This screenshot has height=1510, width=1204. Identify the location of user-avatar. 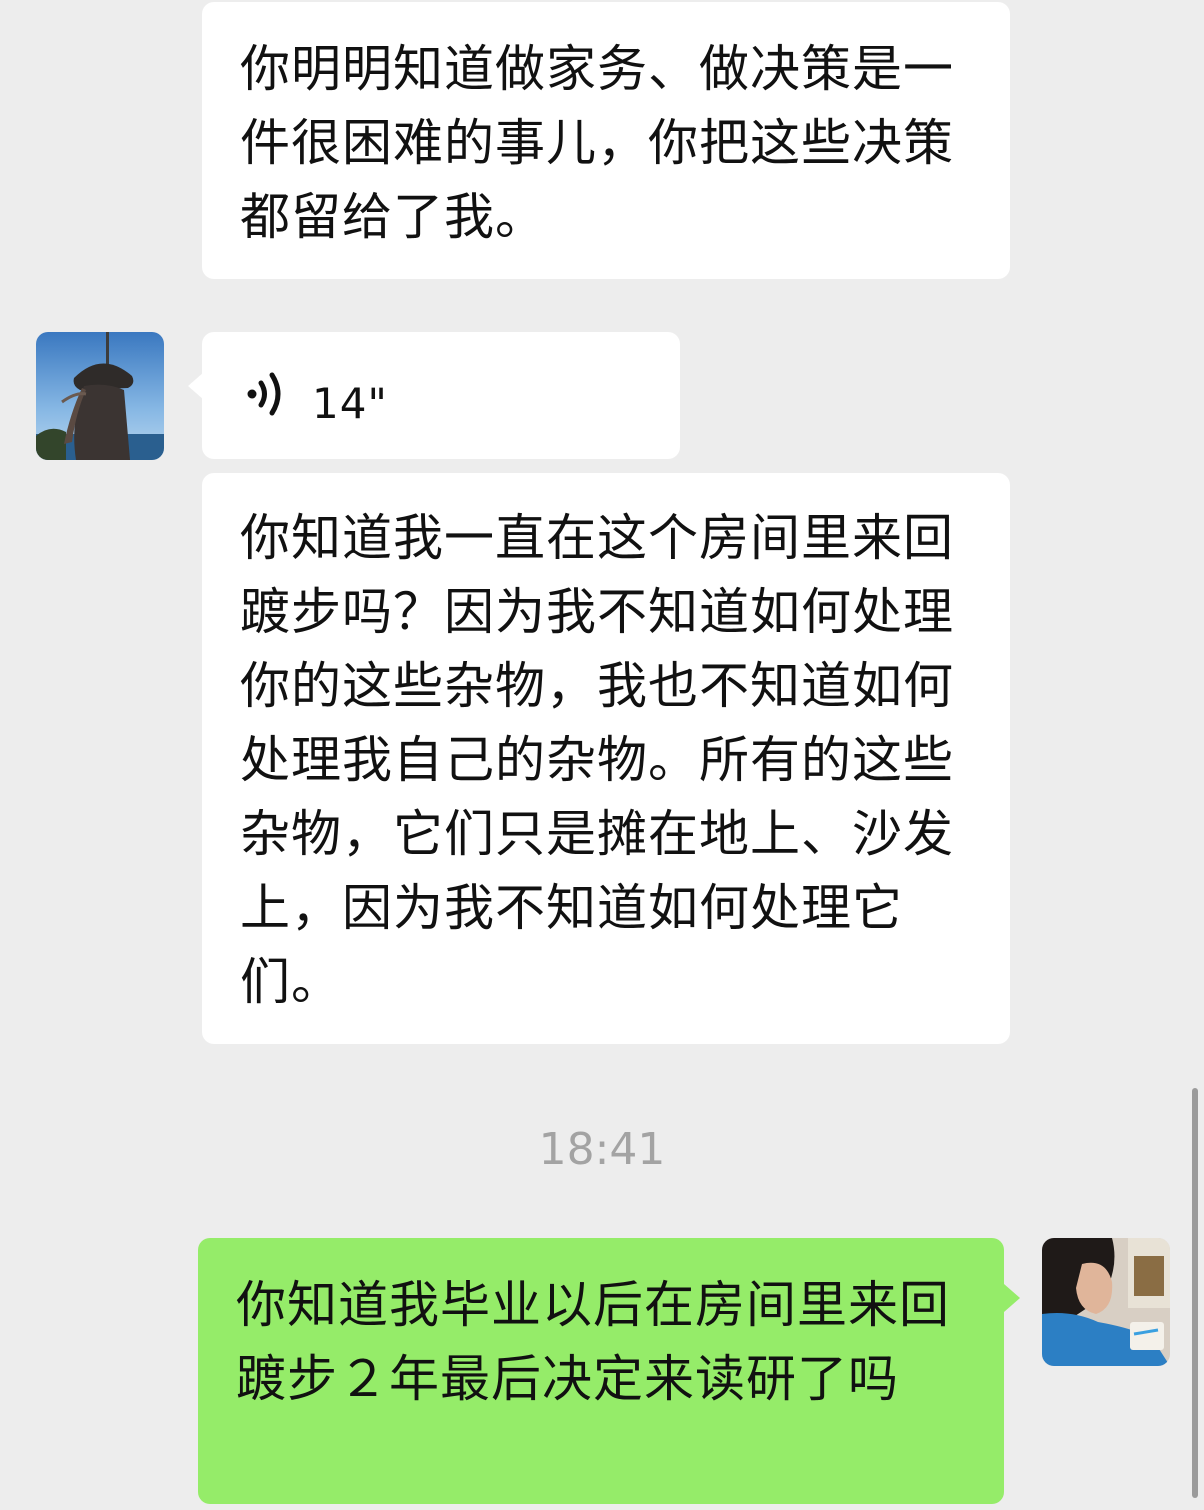
(1106, 1302).